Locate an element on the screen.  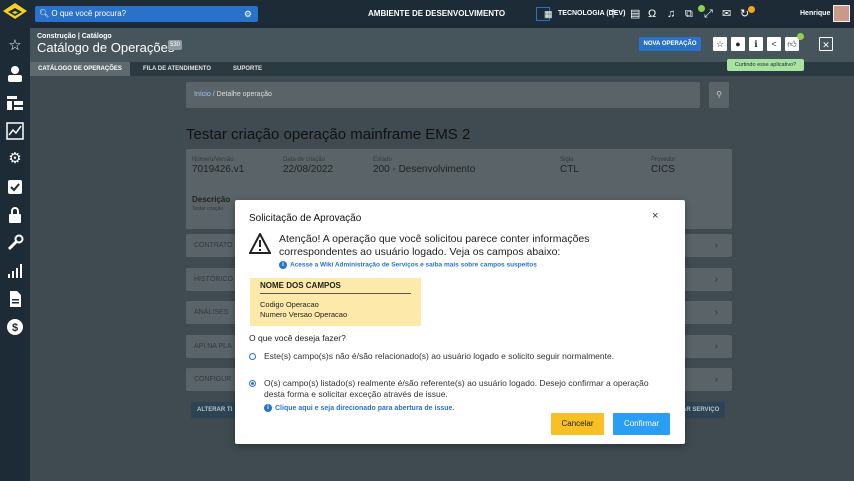
breadcrumb-current: Detalhe operação is located at coordinates (244, 94).